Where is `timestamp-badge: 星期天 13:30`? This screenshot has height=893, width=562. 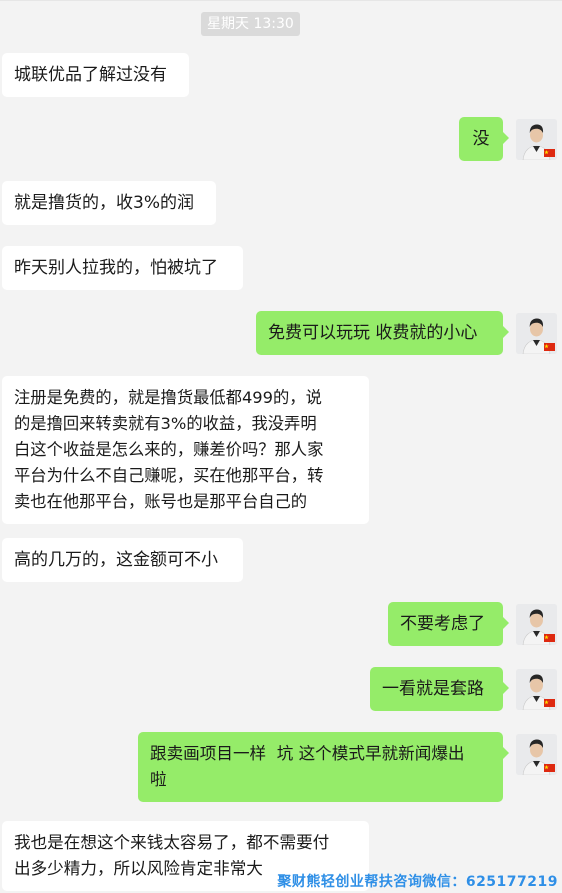 timestamp-badge: 星期天 13:30 is located at coordinates (250, 24).